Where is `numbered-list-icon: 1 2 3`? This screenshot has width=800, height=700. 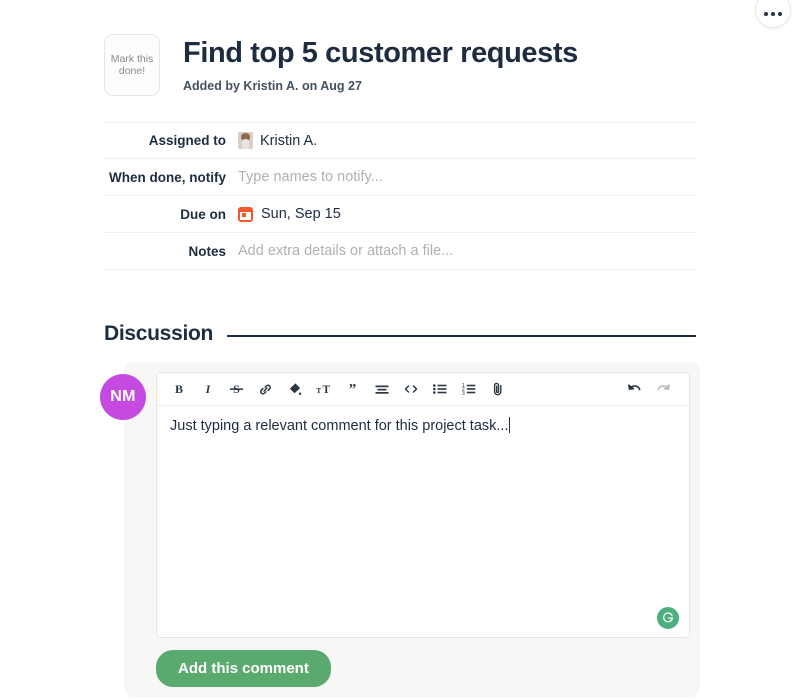
numbered-list-icon: 1 2 3 is located at coordinates (468, 389).